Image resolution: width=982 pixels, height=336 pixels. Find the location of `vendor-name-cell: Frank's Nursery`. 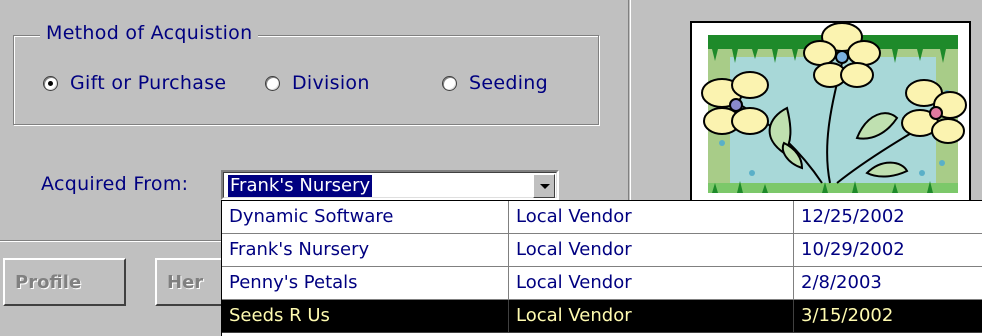

vendor-name-cell: Frank's Nursery is located at coordinates (365, 250).